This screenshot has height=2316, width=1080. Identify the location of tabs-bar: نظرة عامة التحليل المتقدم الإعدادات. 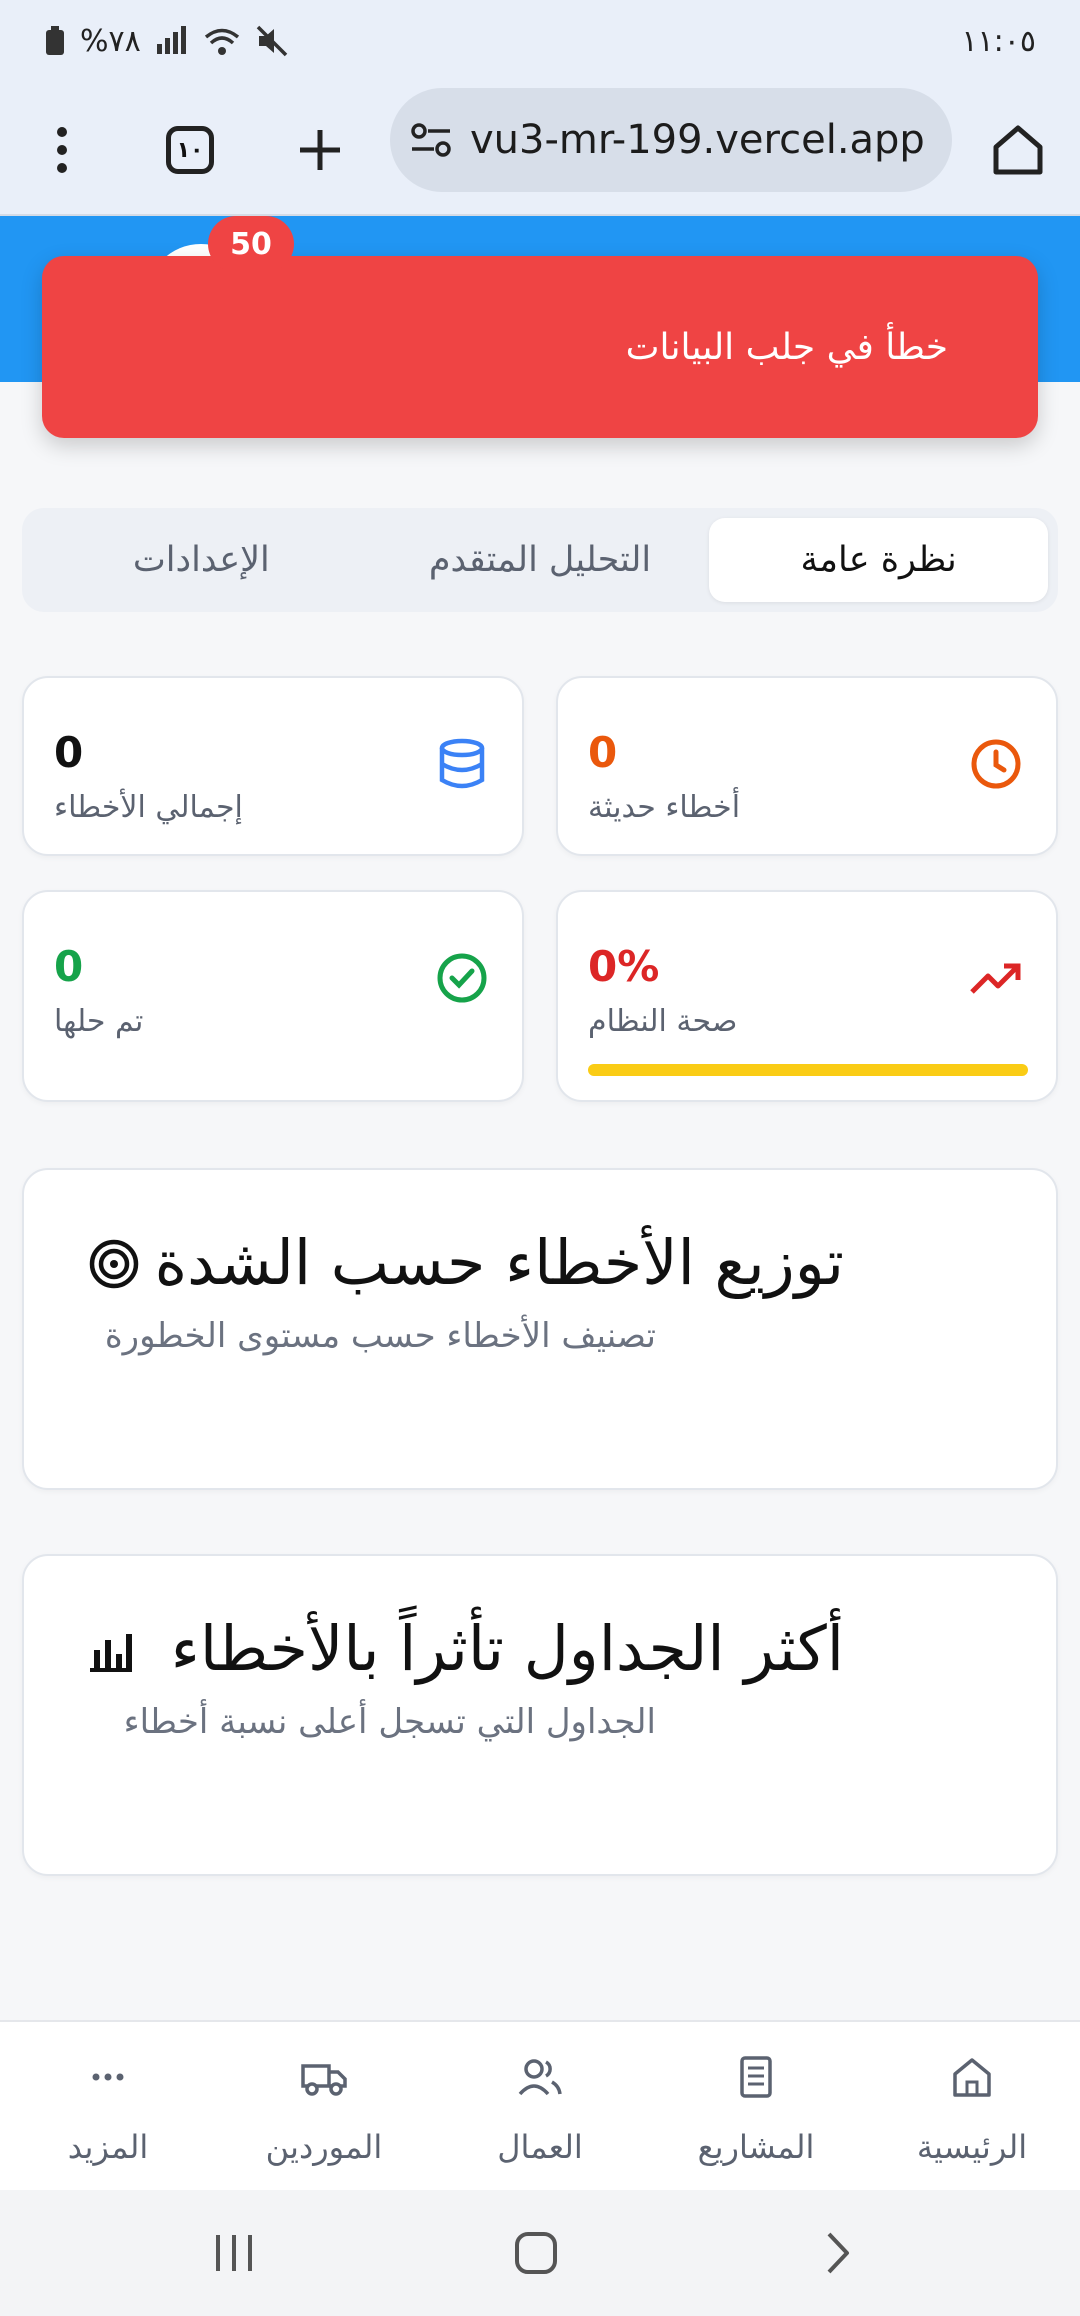
(540, 560).